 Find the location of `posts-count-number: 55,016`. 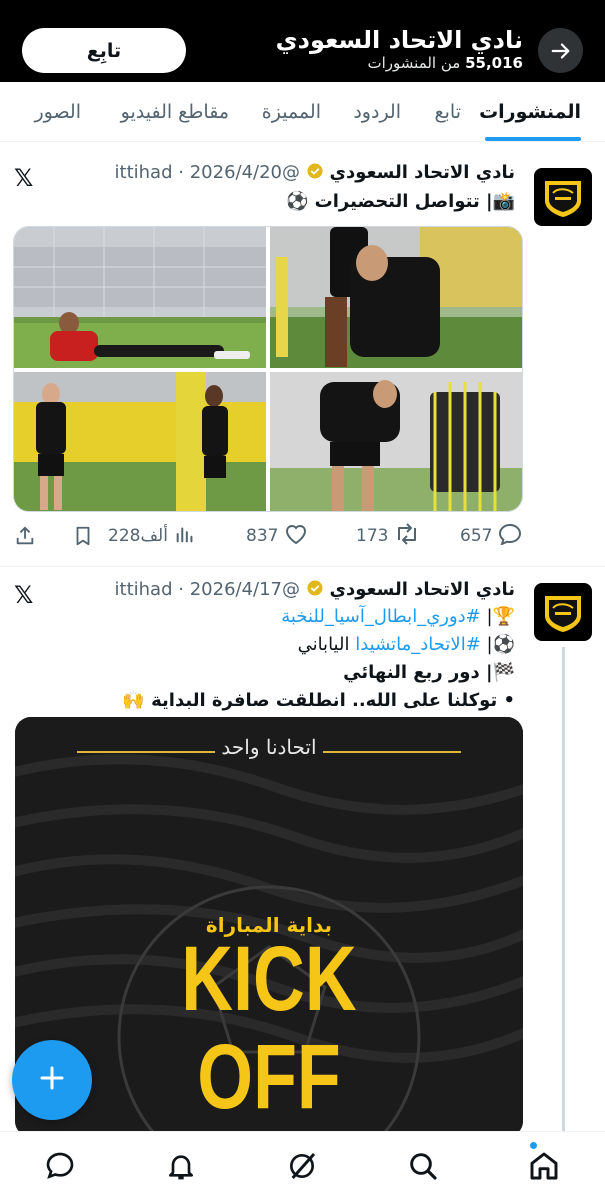

posts-count-number: 55,016 is located at coordinates (494, 63).